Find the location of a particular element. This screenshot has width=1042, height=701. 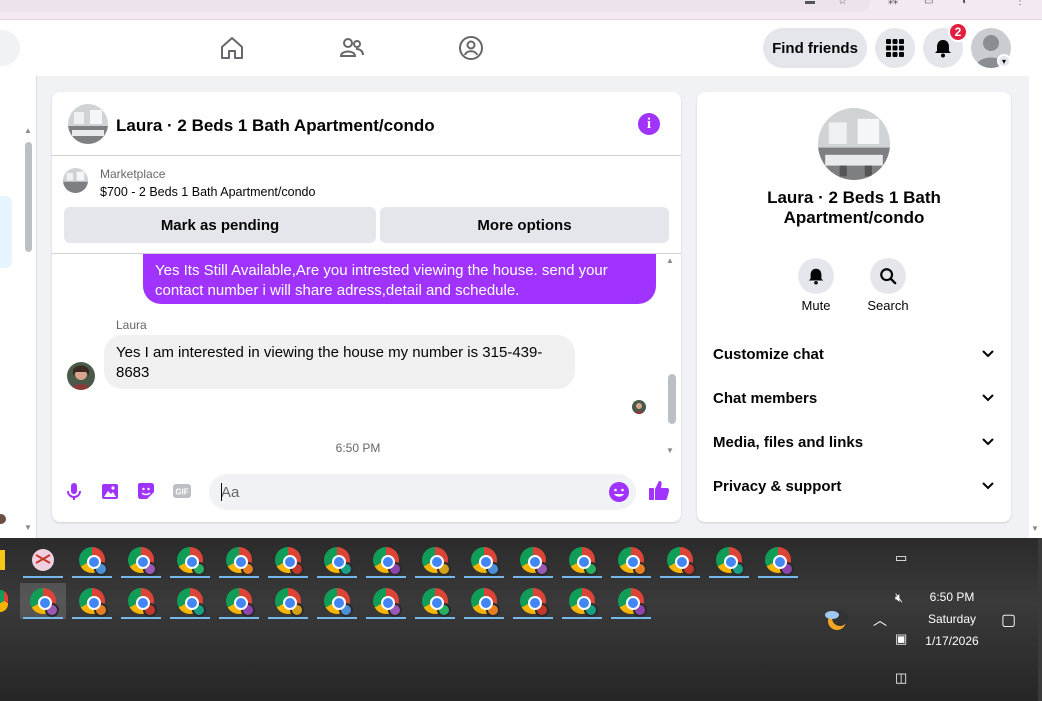

privacy-support-row: Privacy & support is located at coordinates (854, 486).